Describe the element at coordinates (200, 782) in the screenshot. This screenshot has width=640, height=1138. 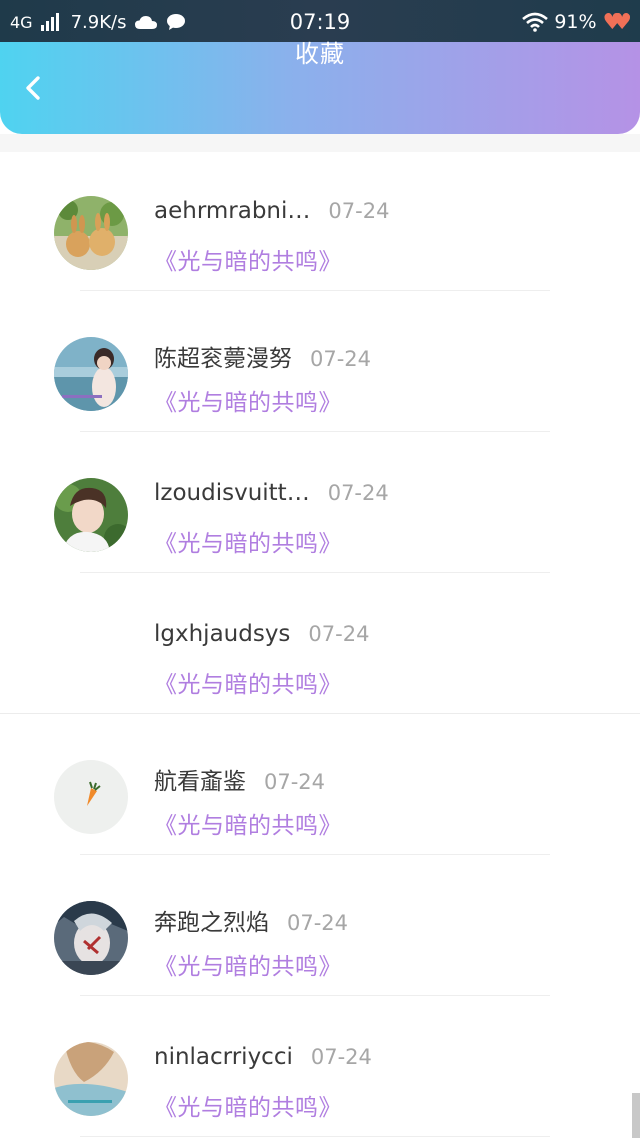
I see `user-name: 航看齑鉴` at that location.